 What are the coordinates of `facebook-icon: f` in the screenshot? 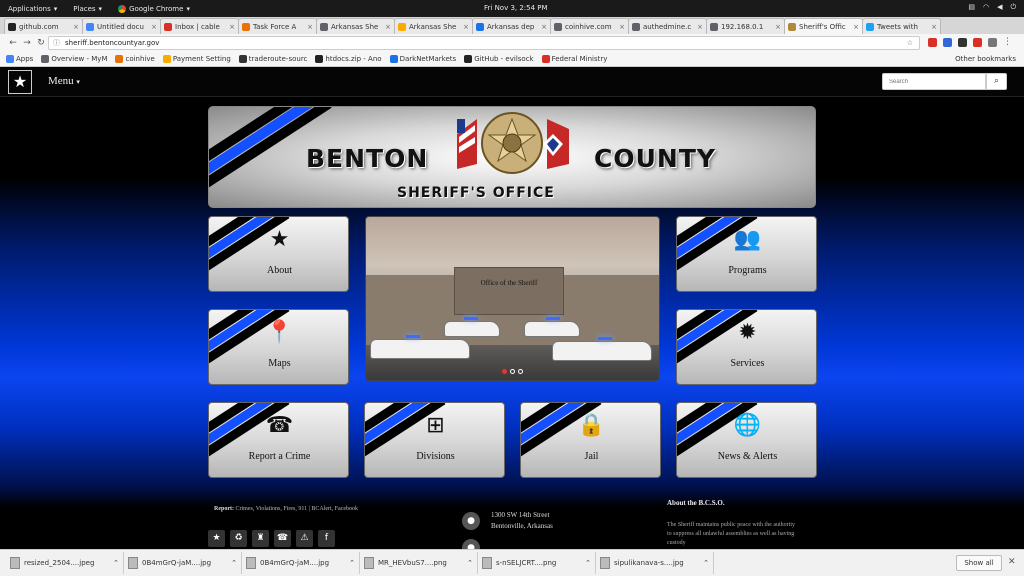 It's located at (326, 538).